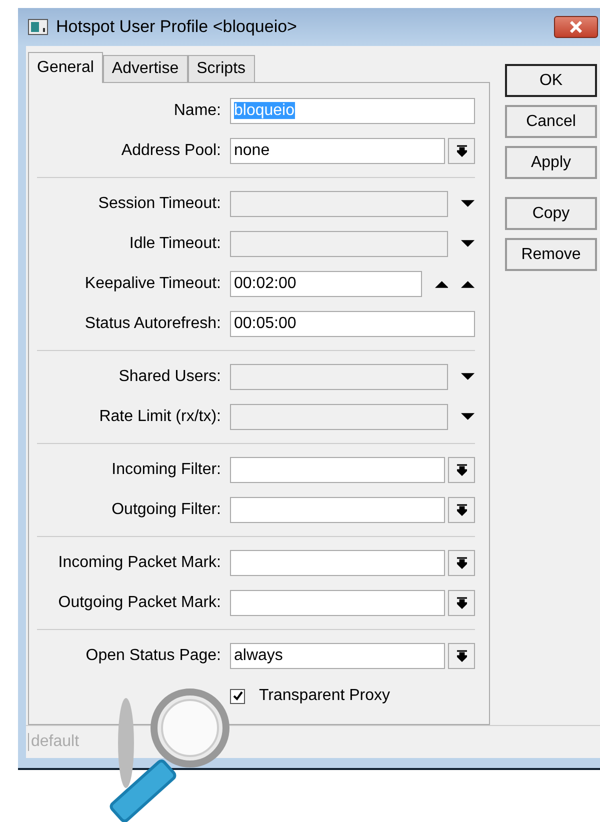 This screenshot has width=600, height=822. Describe the element at coordinates (160, 417) in the screenshot. I see `field-label: Rate Limit (rx/tx):` at that location.